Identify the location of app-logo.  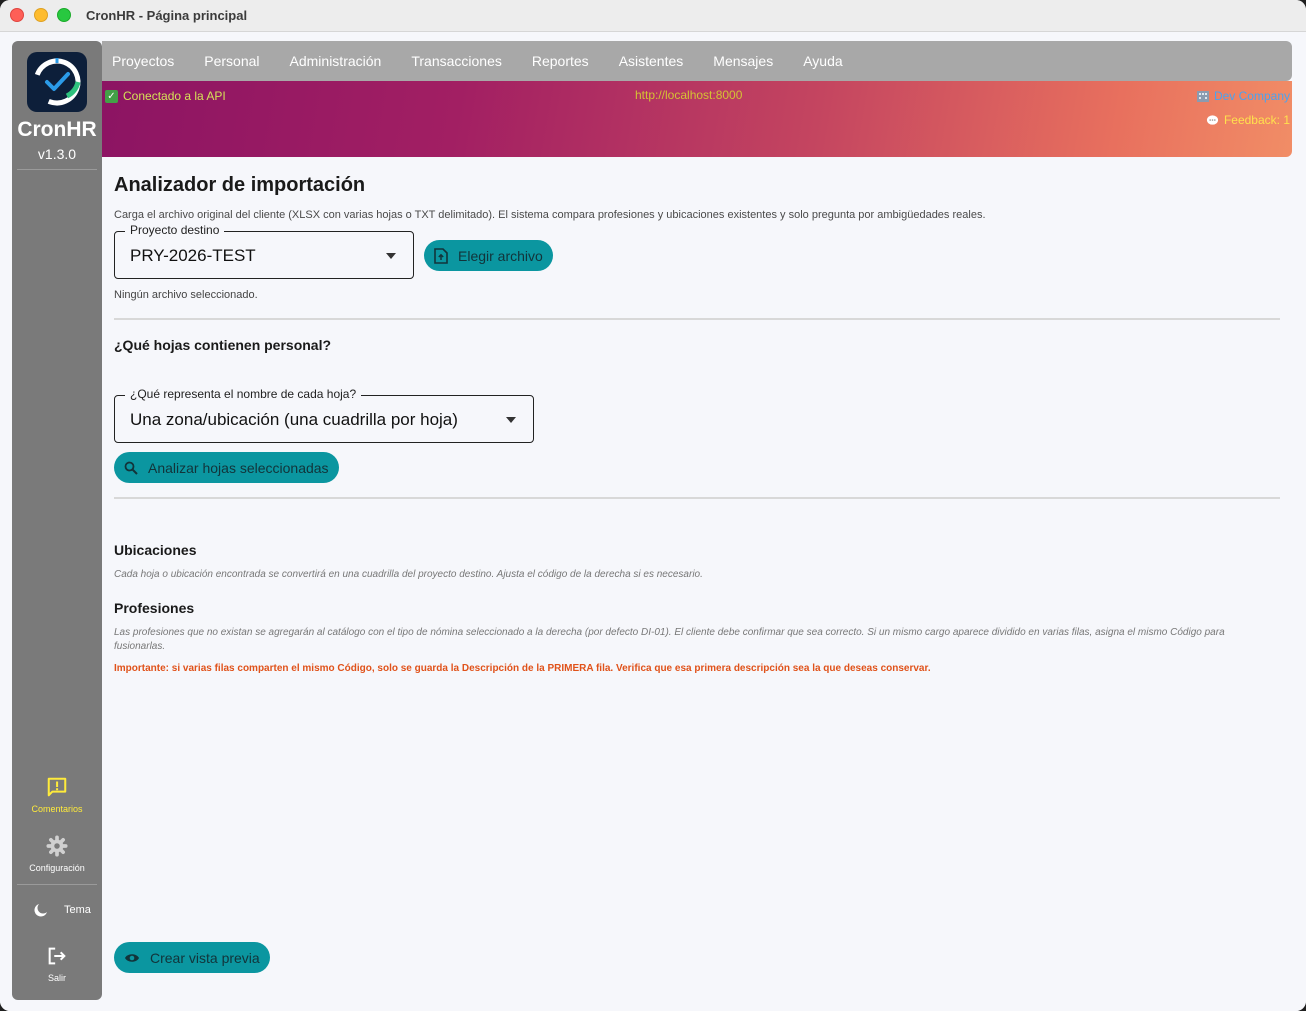
(57, 82).